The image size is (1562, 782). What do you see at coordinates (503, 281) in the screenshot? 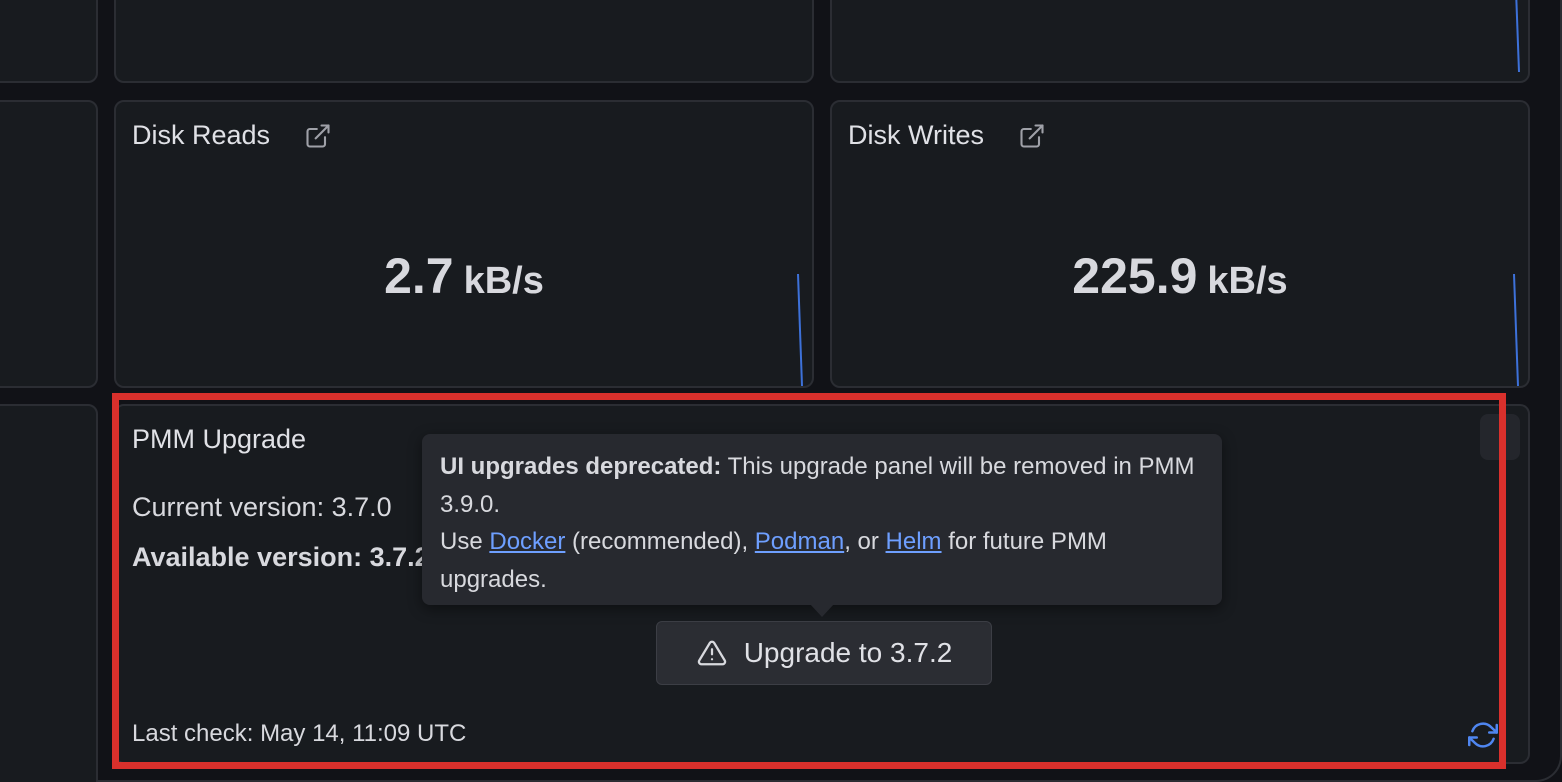
I see `disk-reads-unit: kB/s` at bounding box center [503, 281].